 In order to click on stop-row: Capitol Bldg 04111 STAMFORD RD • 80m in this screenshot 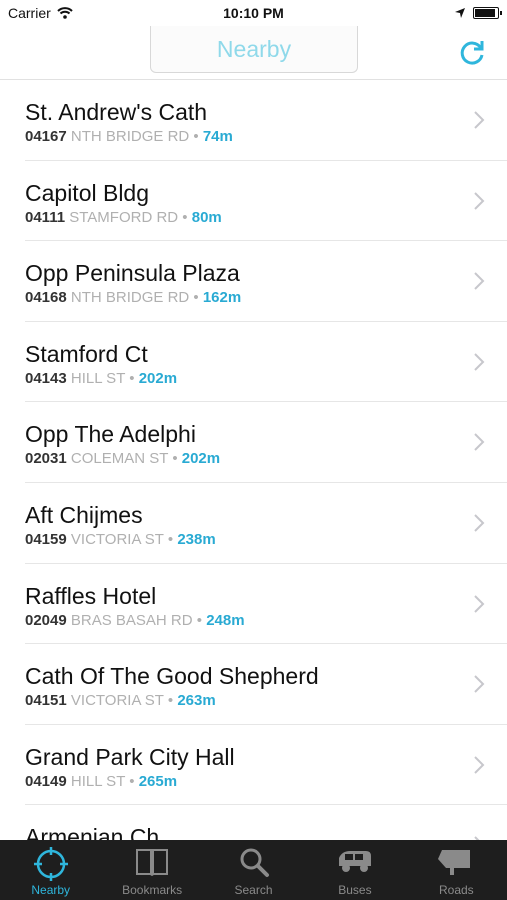, I will do `click(266, 201)`.